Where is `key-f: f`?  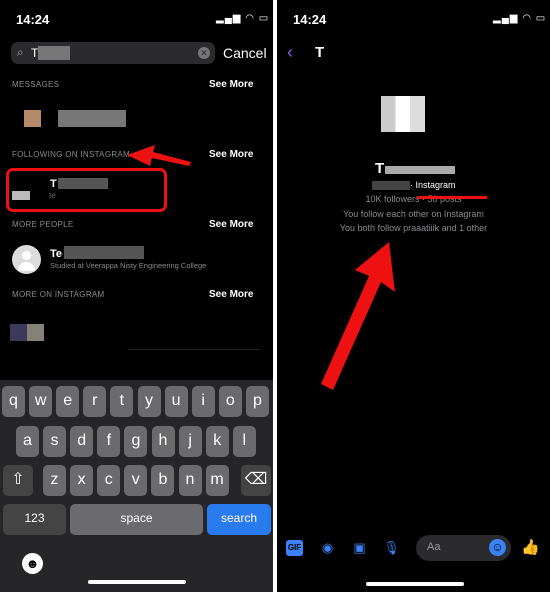 key-f: f is located at coordinates (109, 441).